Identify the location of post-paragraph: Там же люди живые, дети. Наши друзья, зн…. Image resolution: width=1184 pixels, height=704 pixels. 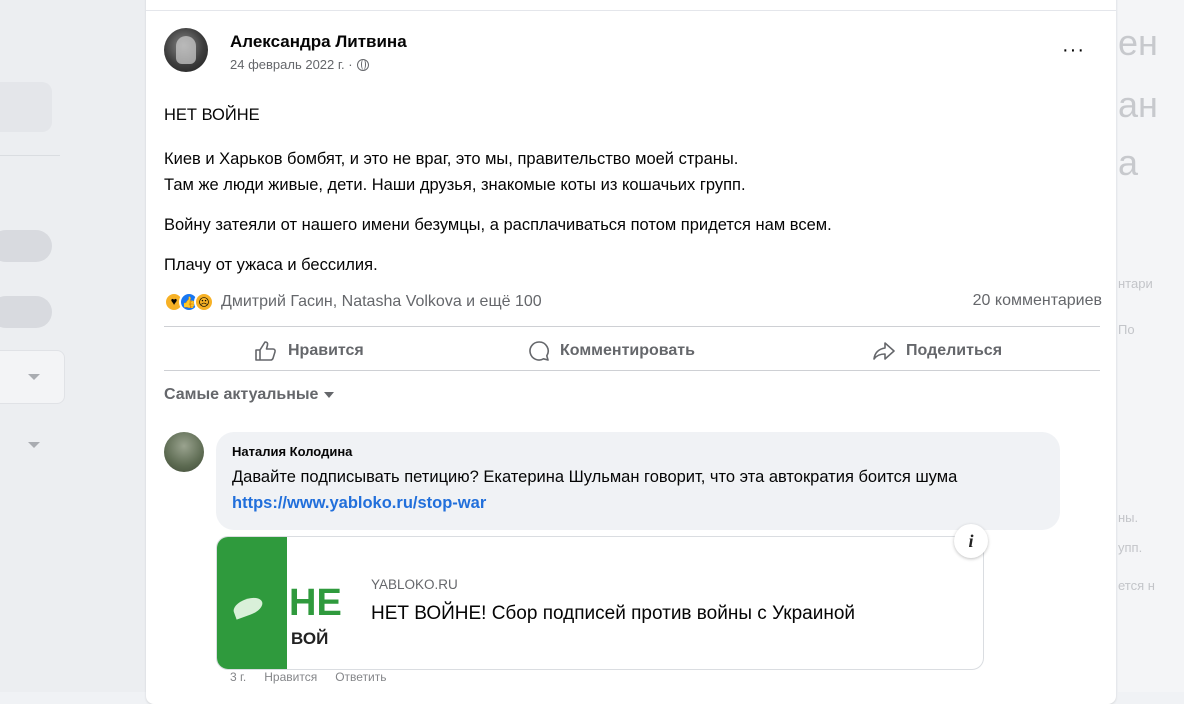
(455, 185).